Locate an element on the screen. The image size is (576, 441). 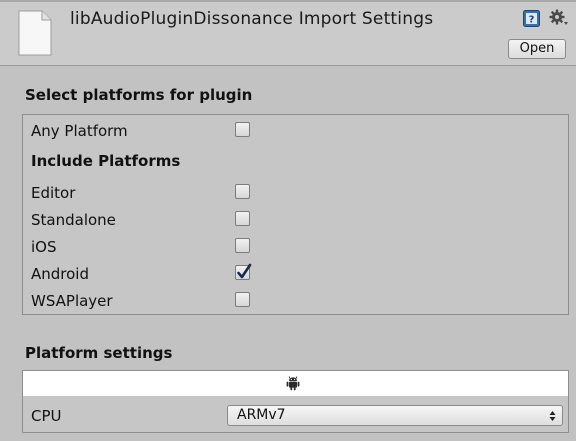
cpu-label: CPU is located at coordinates (46, 416).